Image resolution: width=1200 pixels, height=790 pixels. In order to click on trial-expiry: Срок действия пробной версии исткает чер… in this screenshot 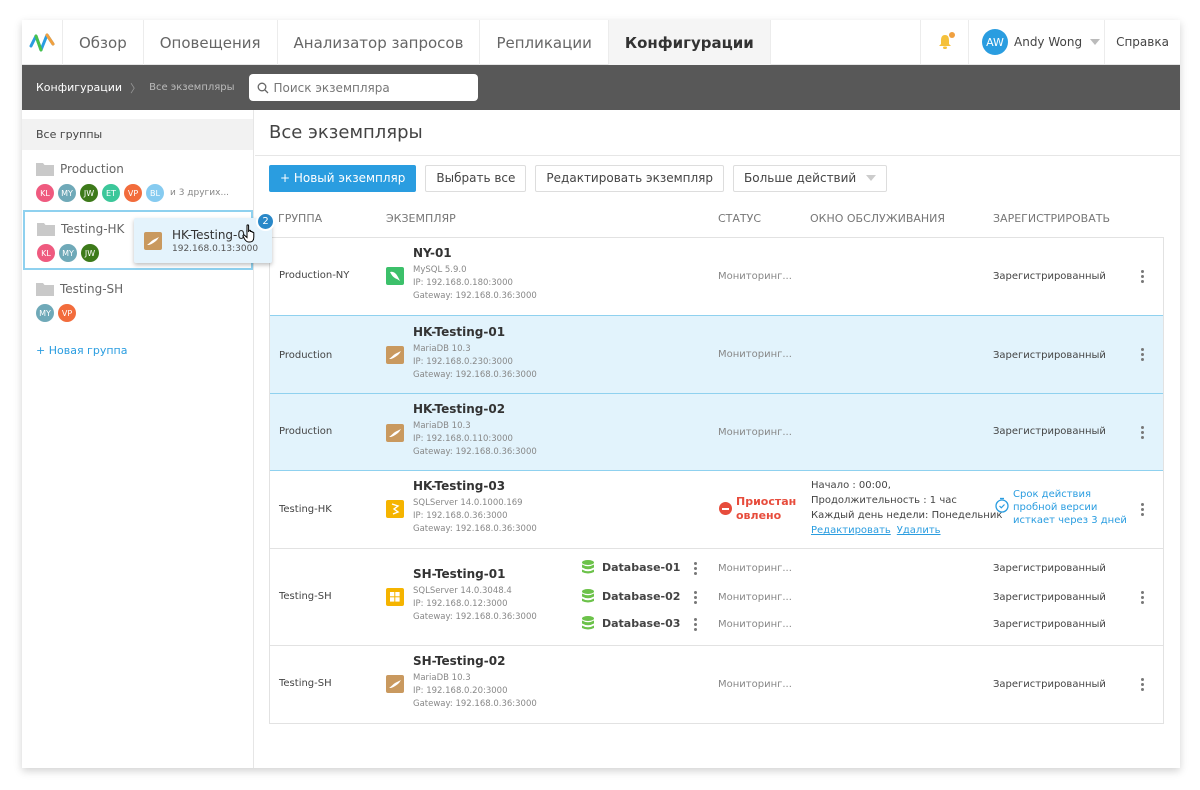, I will do `click(1060, 507)`.